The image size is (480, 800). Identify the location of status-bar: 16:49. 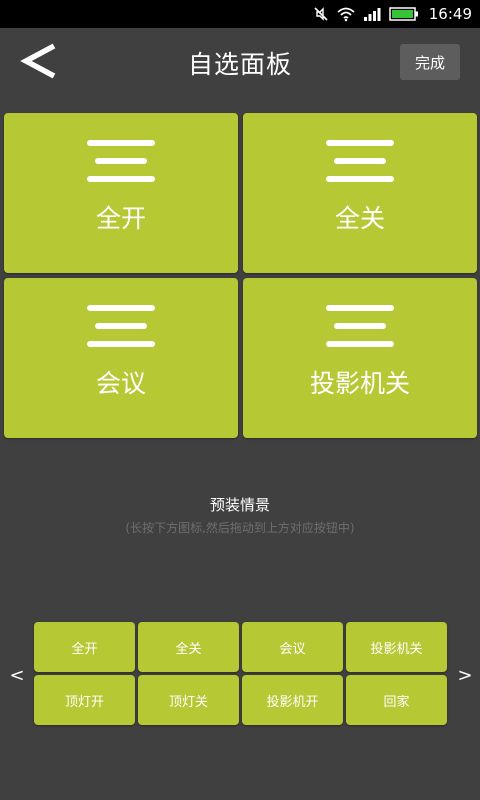
(240, 14).